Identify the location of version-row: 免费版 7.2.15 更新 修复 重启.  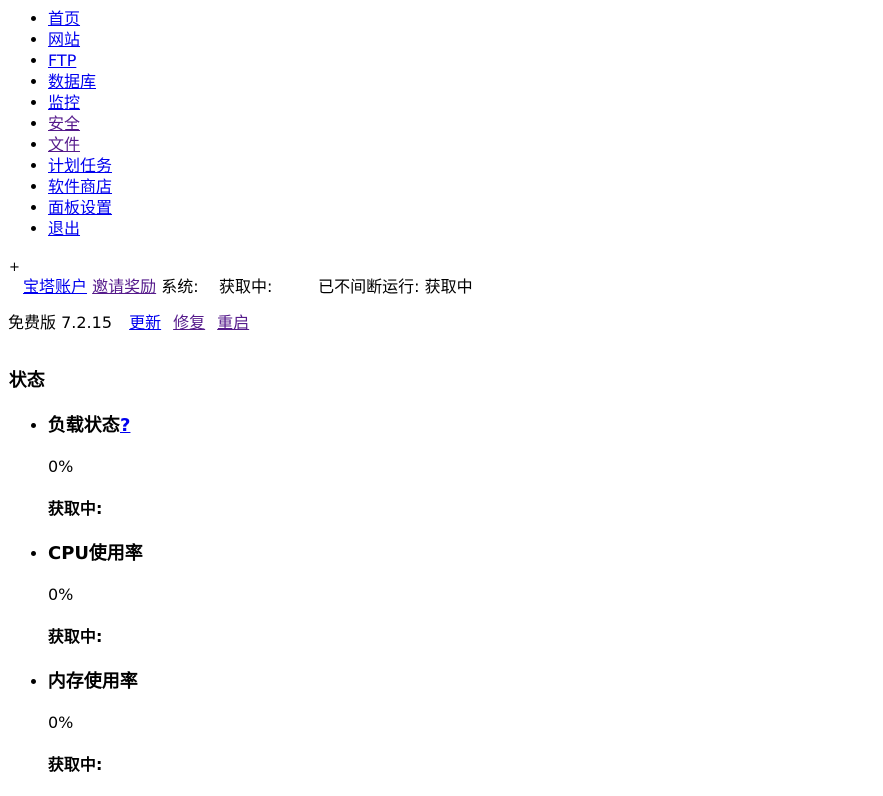
(128, 322).